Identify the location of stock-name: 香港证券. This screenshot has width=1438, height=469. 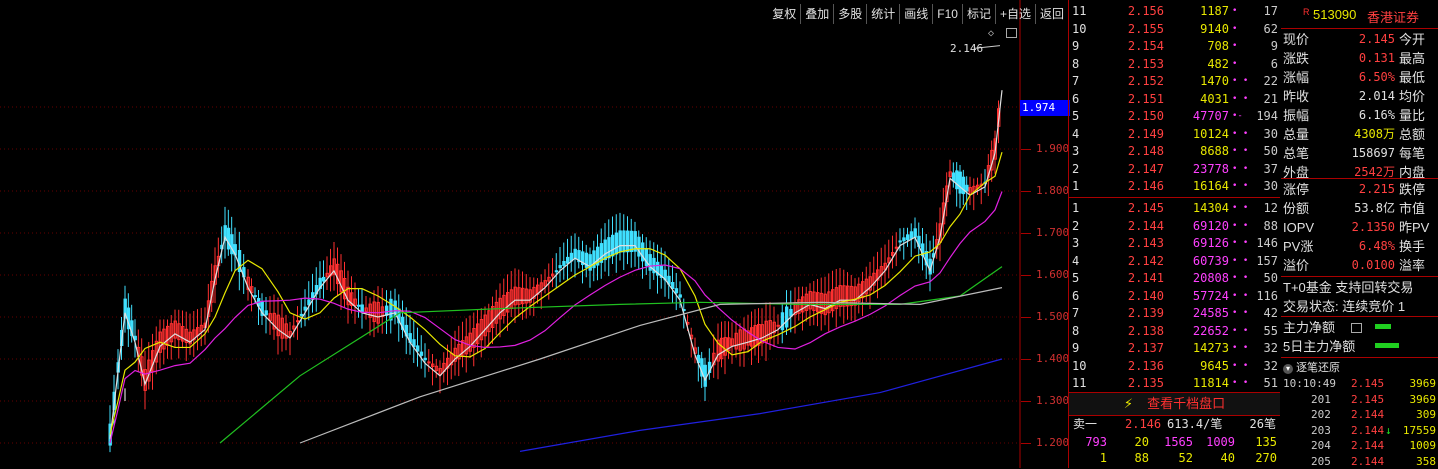
(1393, 16).